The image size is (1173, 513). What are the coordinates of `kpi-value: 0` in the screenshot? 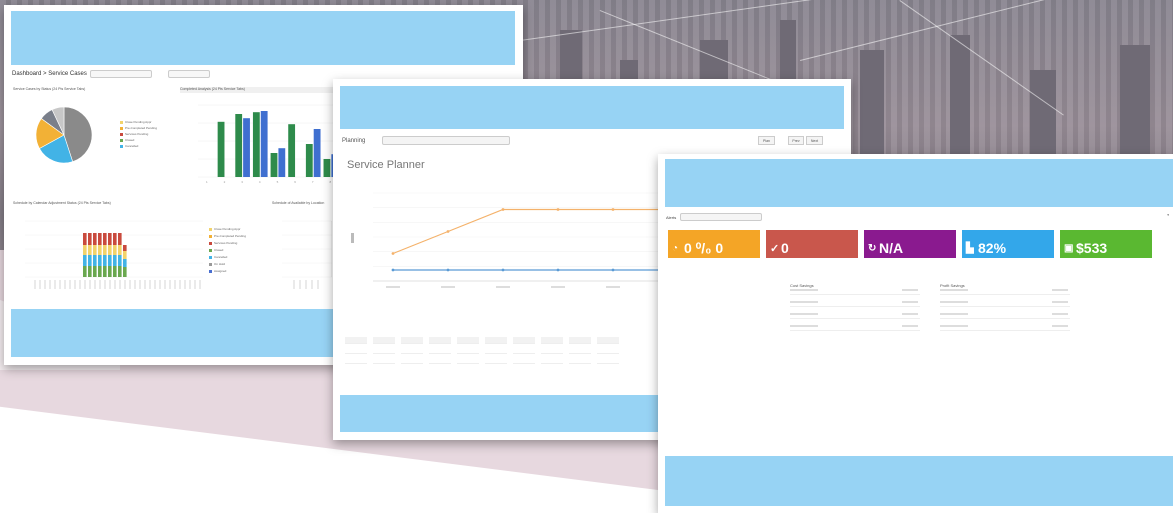 It's located at (785, 248).